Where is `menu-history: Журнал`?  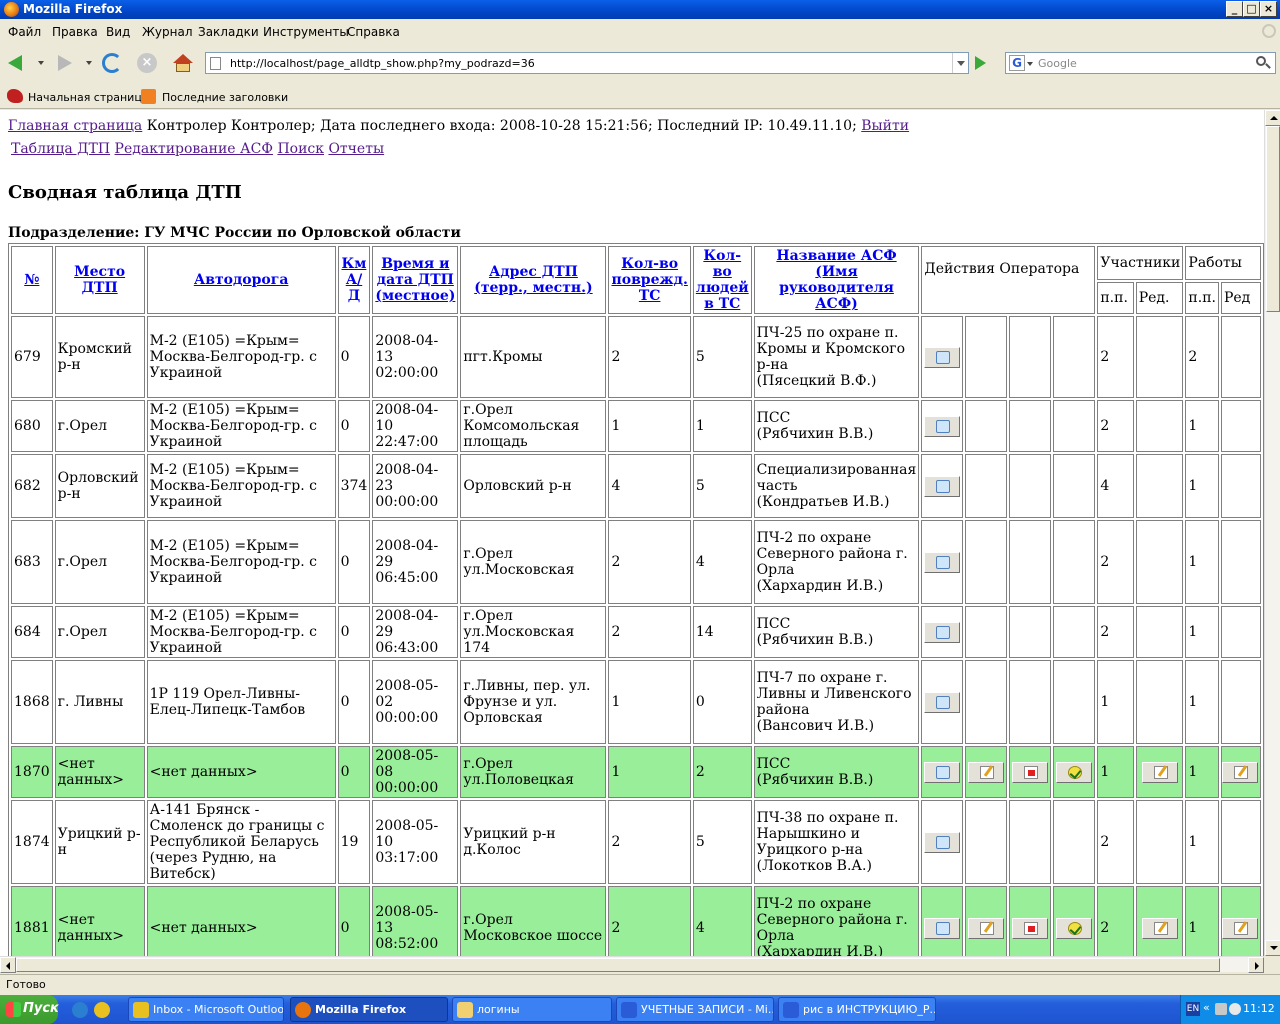 menu-history: Журнал is located at coordinates (167, 32).